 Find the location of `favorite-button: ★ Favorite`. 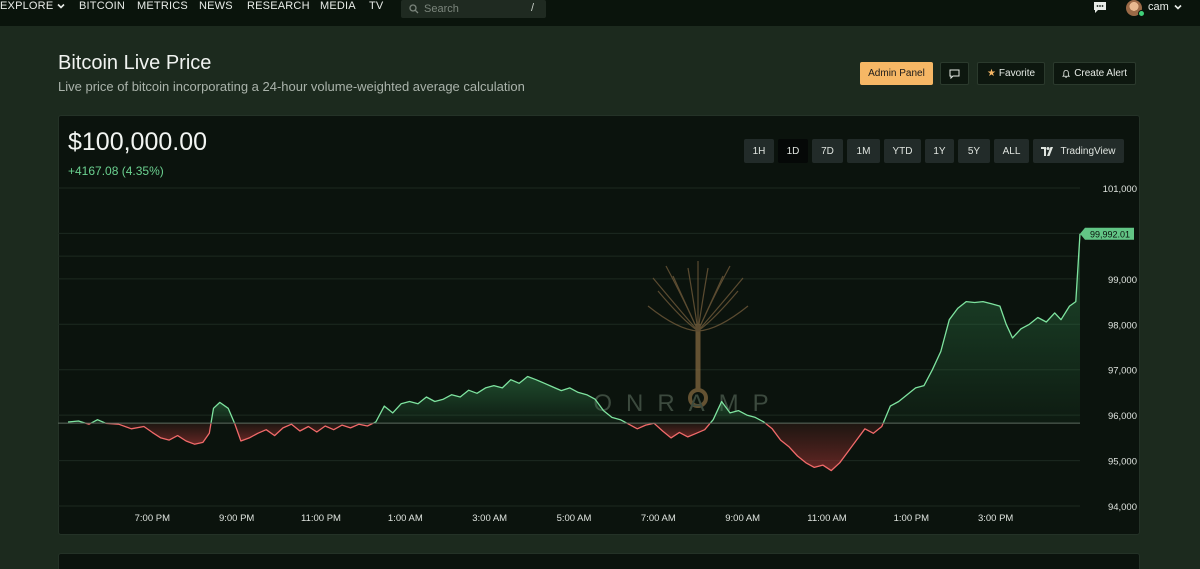

favorite-button: ★ Favorite is located at coordinates (1011, 73).